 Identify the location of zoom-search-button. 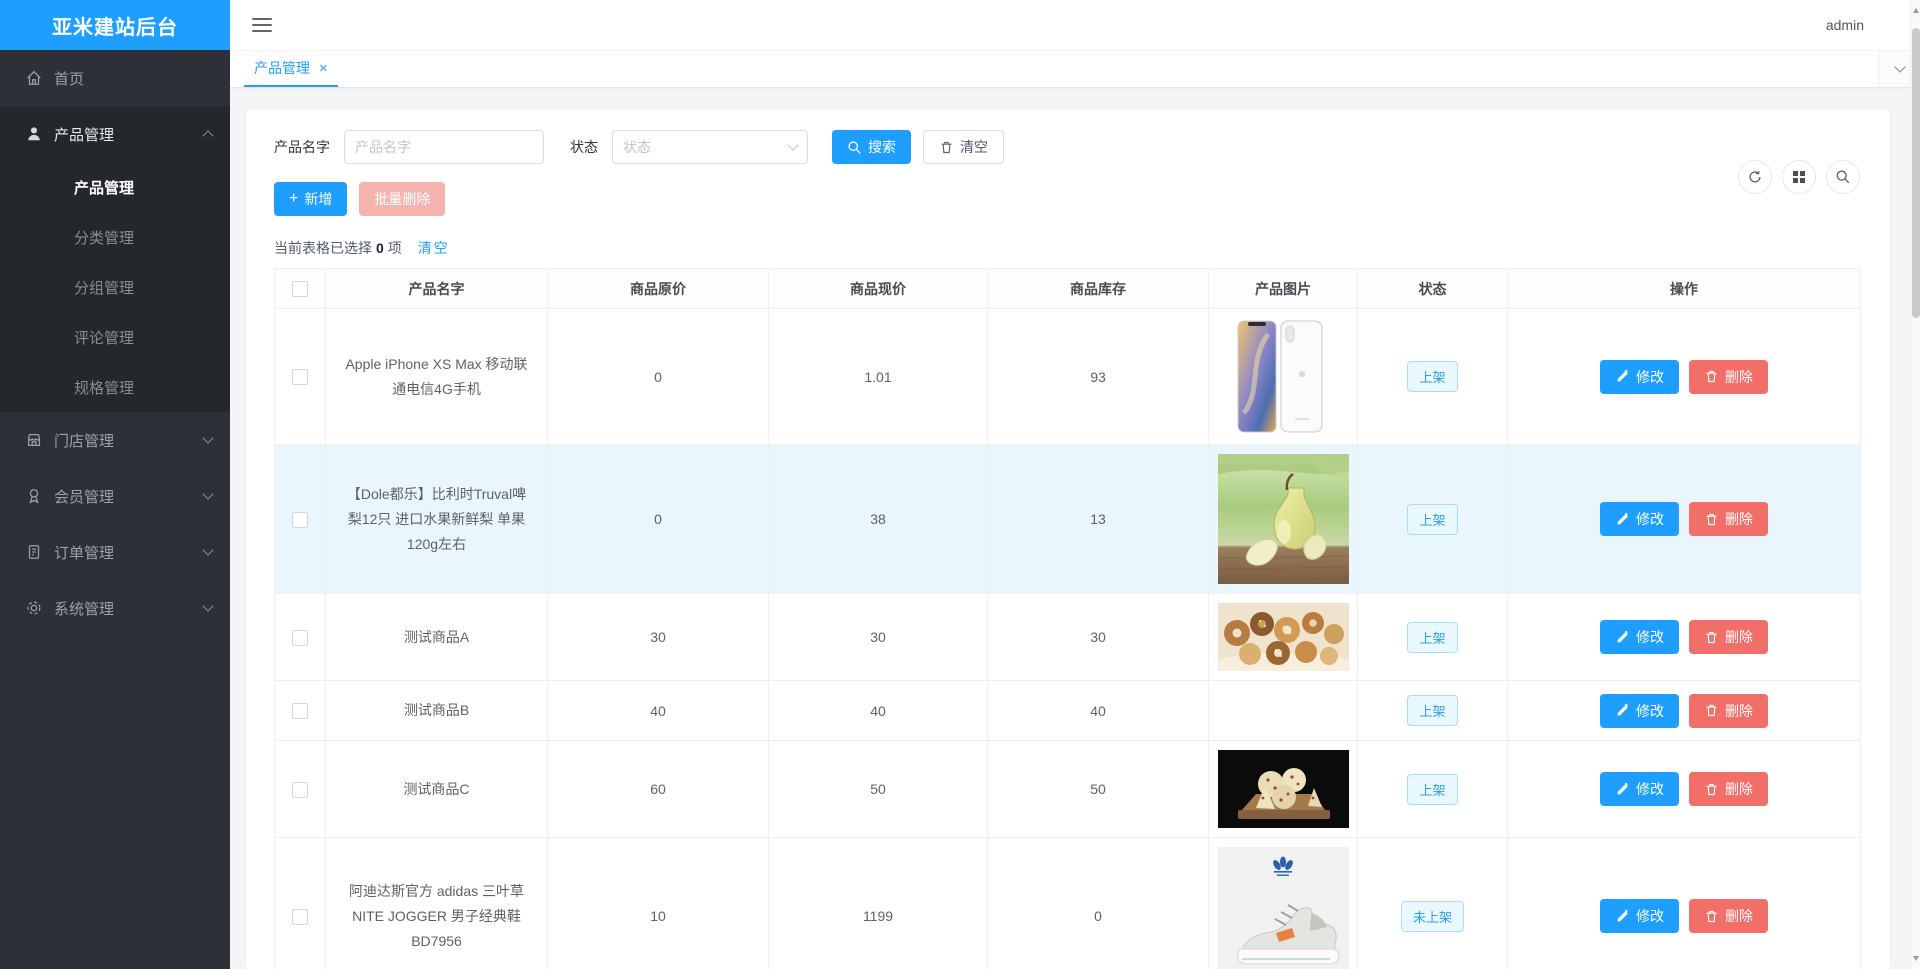
(1843, 177).